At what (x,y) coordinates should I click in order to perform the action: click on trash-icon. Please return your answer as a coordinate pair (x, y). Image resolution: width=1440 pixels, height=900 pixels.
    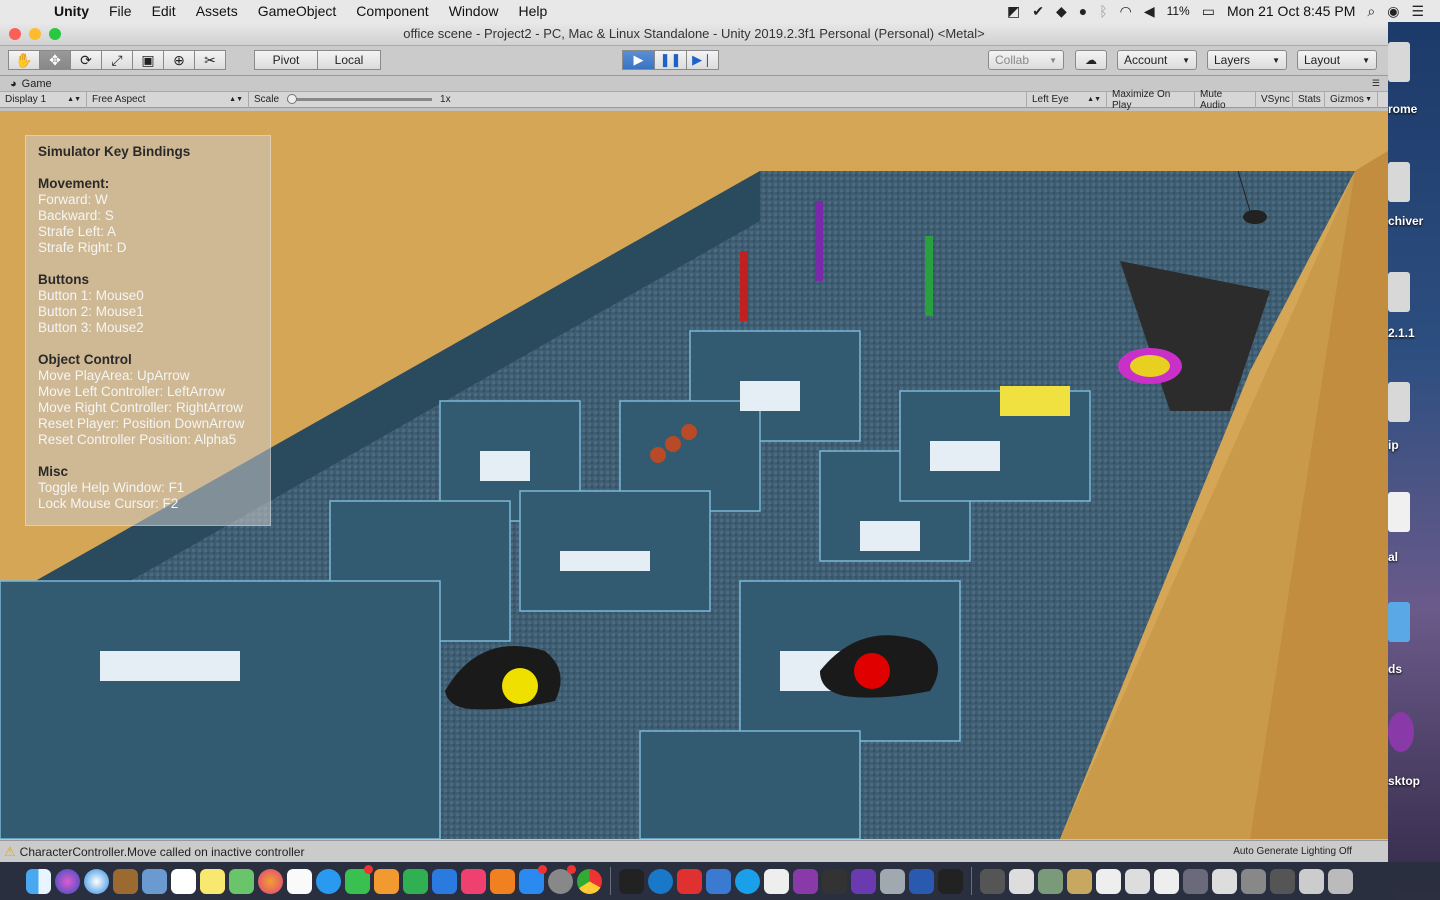
    Looking at the image, I should click on (1340, 881).